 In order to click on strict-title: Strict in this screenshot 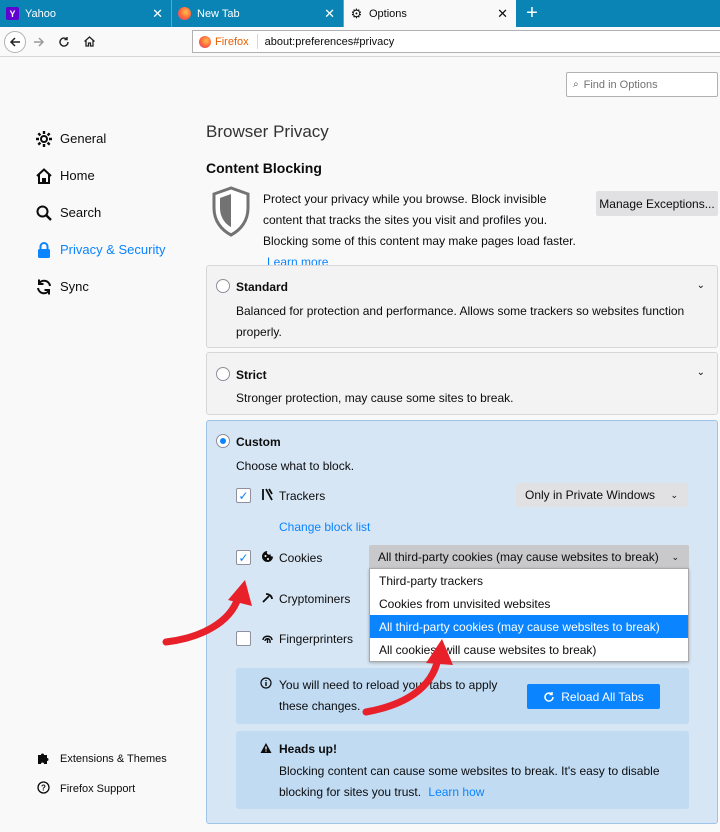, I will do `click(251, 375)`.